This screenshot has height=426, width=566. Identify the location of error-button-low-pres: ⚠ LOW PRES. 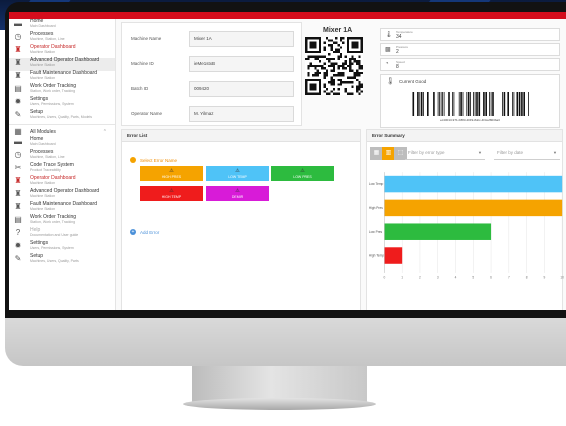
(302, 173).